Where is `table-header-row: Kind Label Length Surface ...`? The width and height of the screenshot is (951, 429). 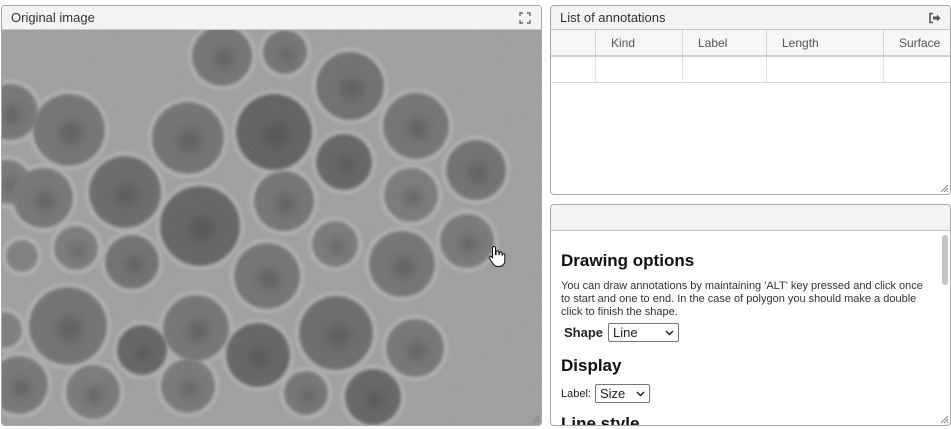 table-header-row: Kind Label Length Surface ... is located at coordinates (750, 43).